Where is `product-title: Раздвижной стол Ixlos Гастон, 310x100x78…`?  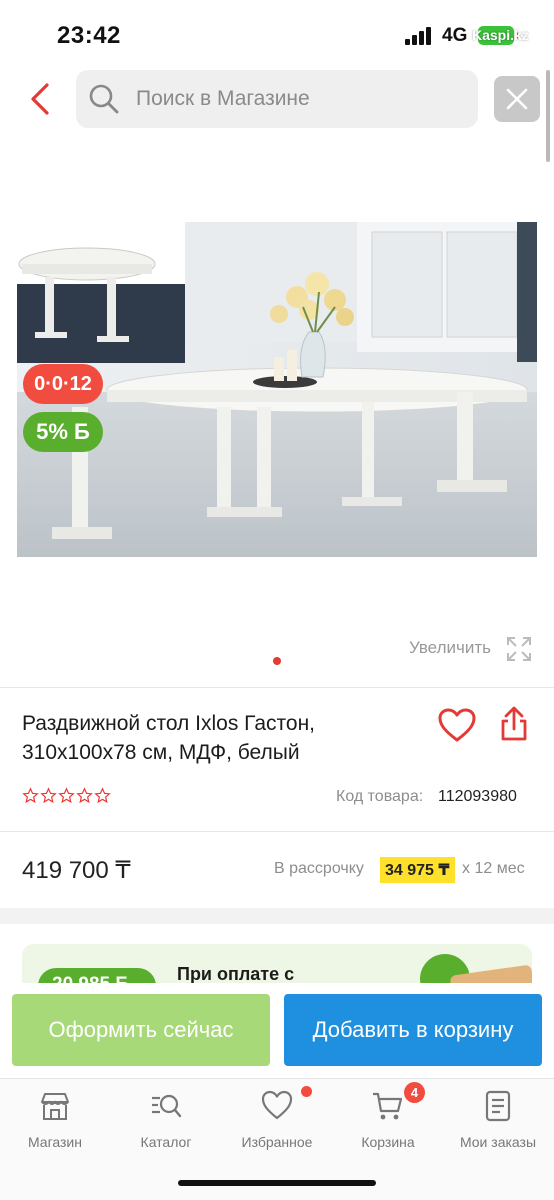 product-title: Раздвижной стол Ixlos Гастон, 310x100x78… is located at coordinates (222, 738).